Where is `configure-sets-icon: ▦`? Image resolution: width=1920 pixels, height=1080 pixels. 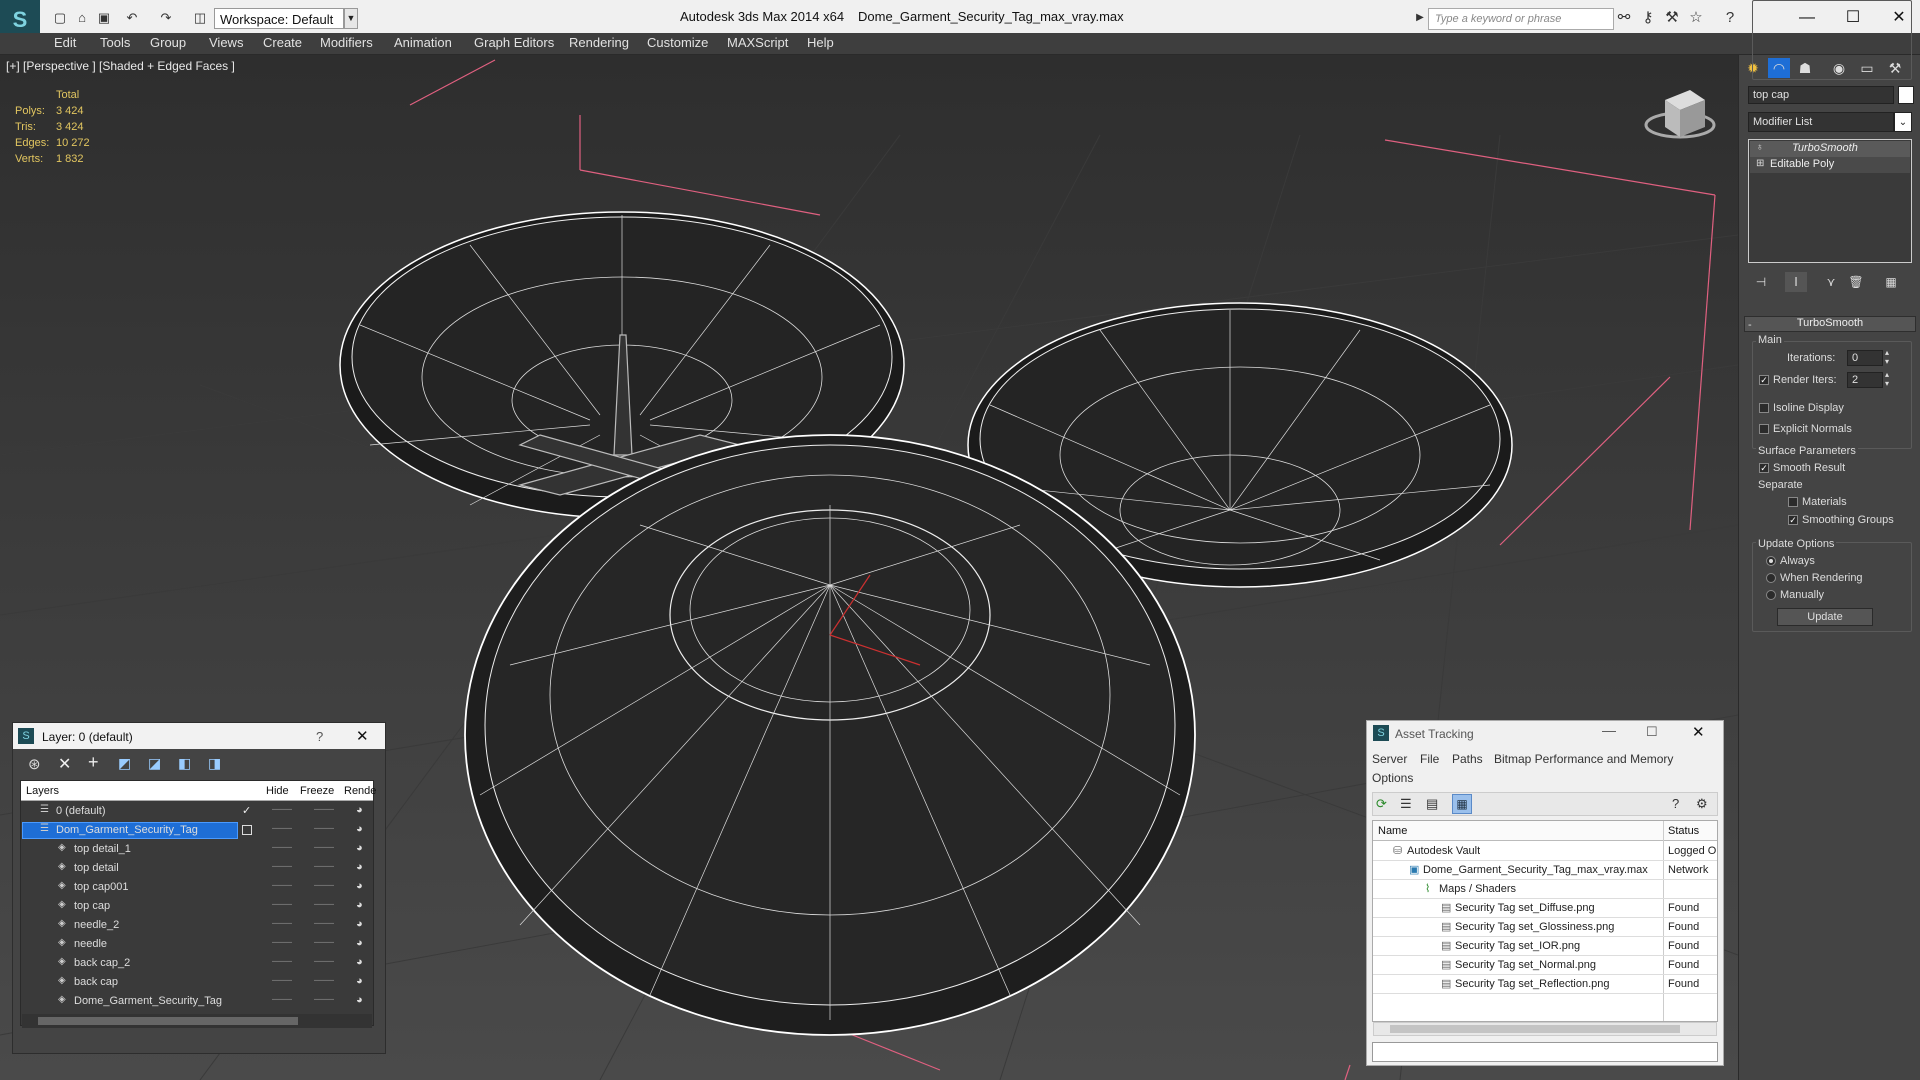
configure-sets-icon: ▦ is located at coordinates (1891, 282).